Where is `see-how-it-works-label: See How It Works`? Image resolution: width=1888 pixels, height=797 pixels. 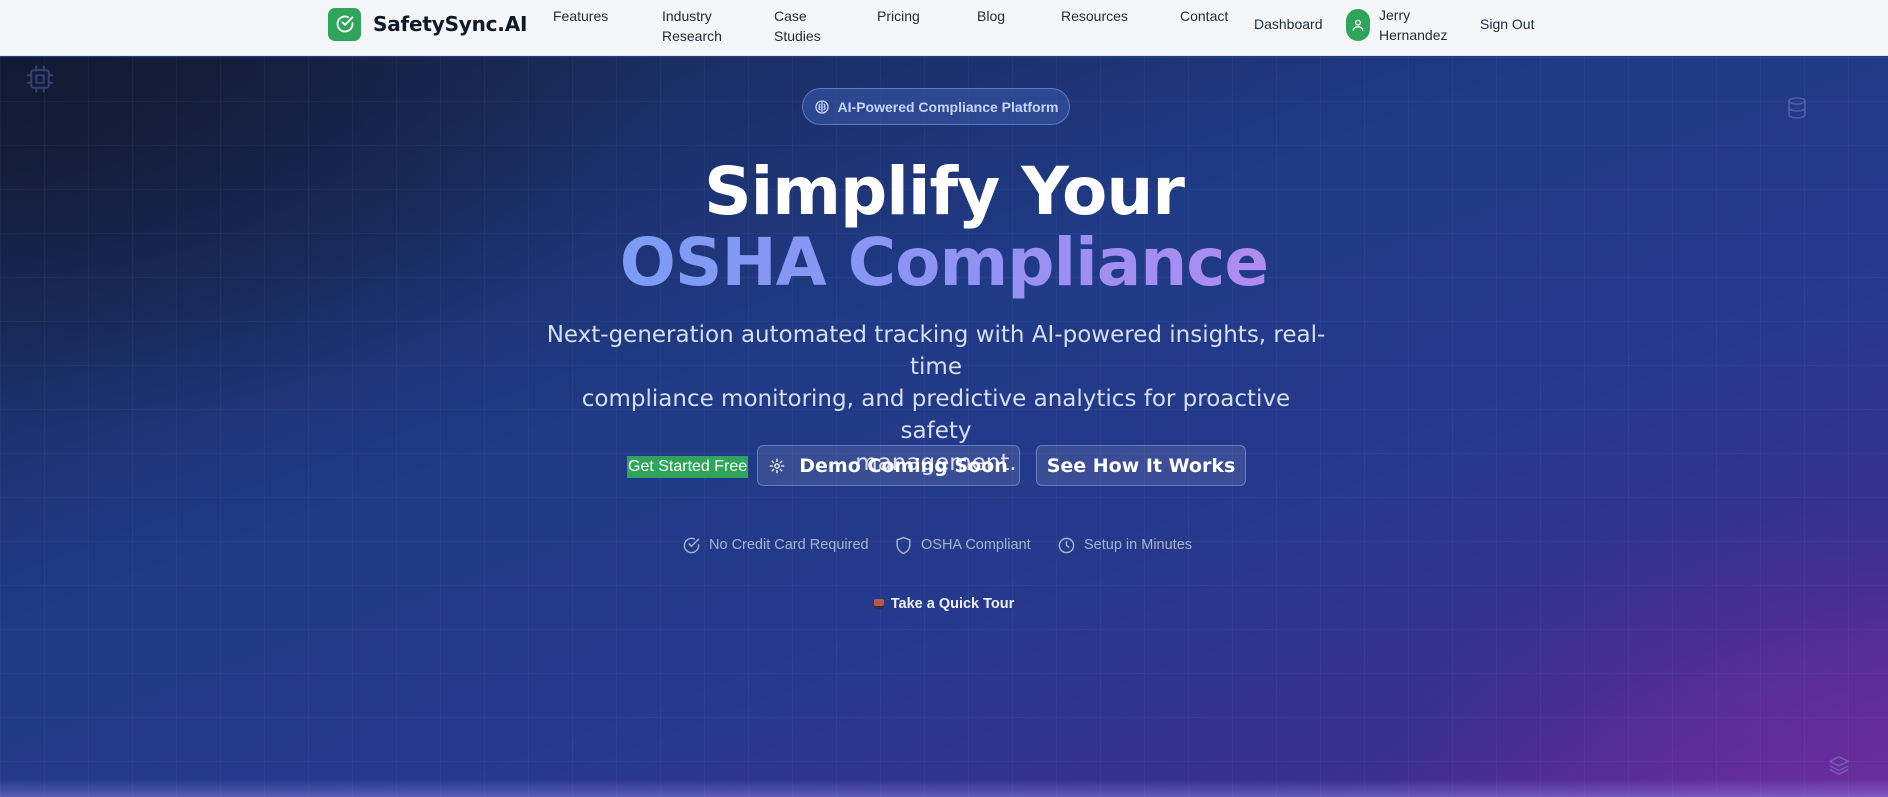
see-how-it-works-label: See How It Works is located at coordinates (1141, 465).